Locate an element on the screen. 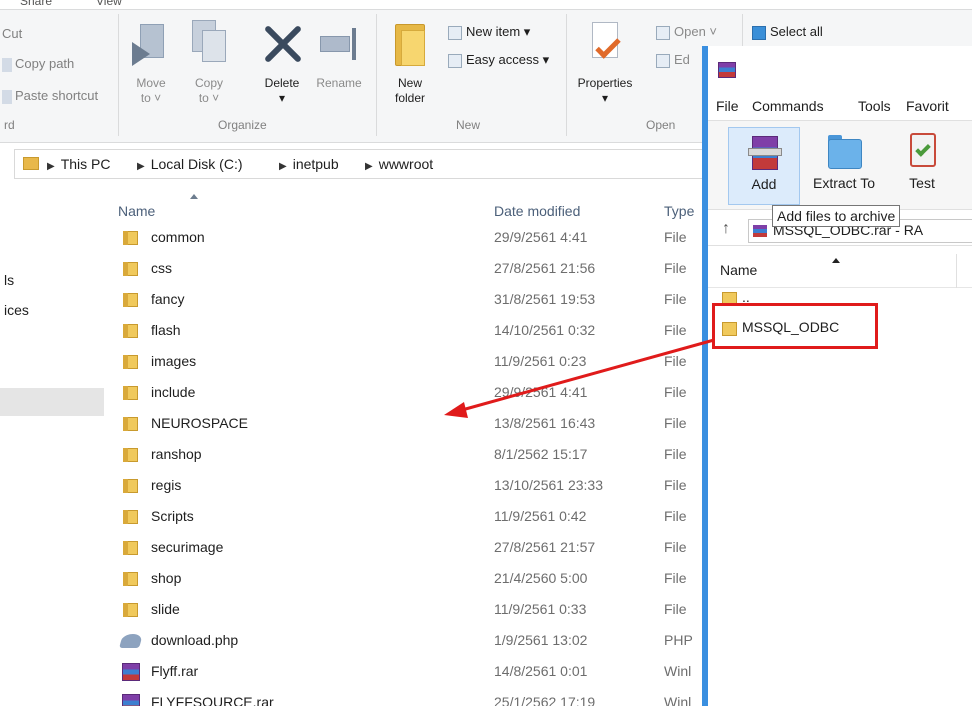 The height and width of the screenshot is (706, 972). select-all-icon is located at coordinates (759, 32).